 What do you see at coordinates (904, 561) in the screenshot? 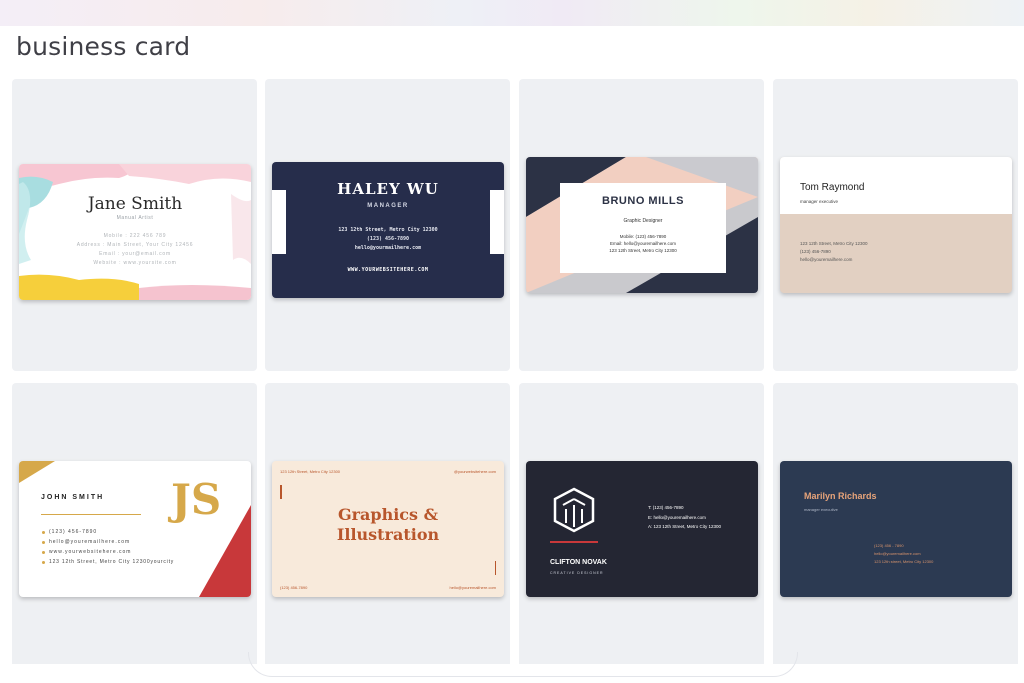
I see `card-line: 123 12th street, Metro City 12300` at bounding box center [904, 561].